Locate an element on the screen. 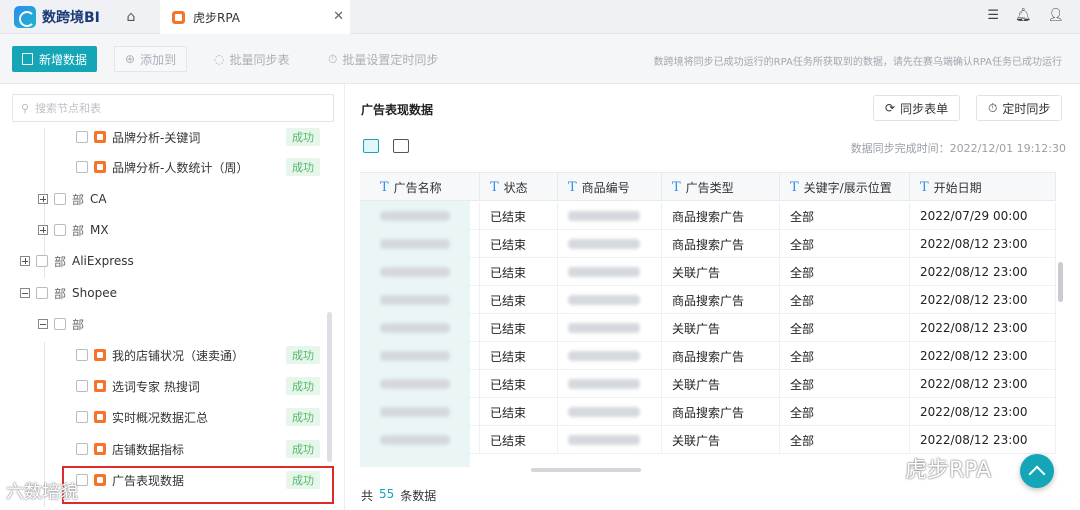 This screenshot has height=510, width=1080. col-ad-name: T 广告名称 is located at coordinates (425, 187).